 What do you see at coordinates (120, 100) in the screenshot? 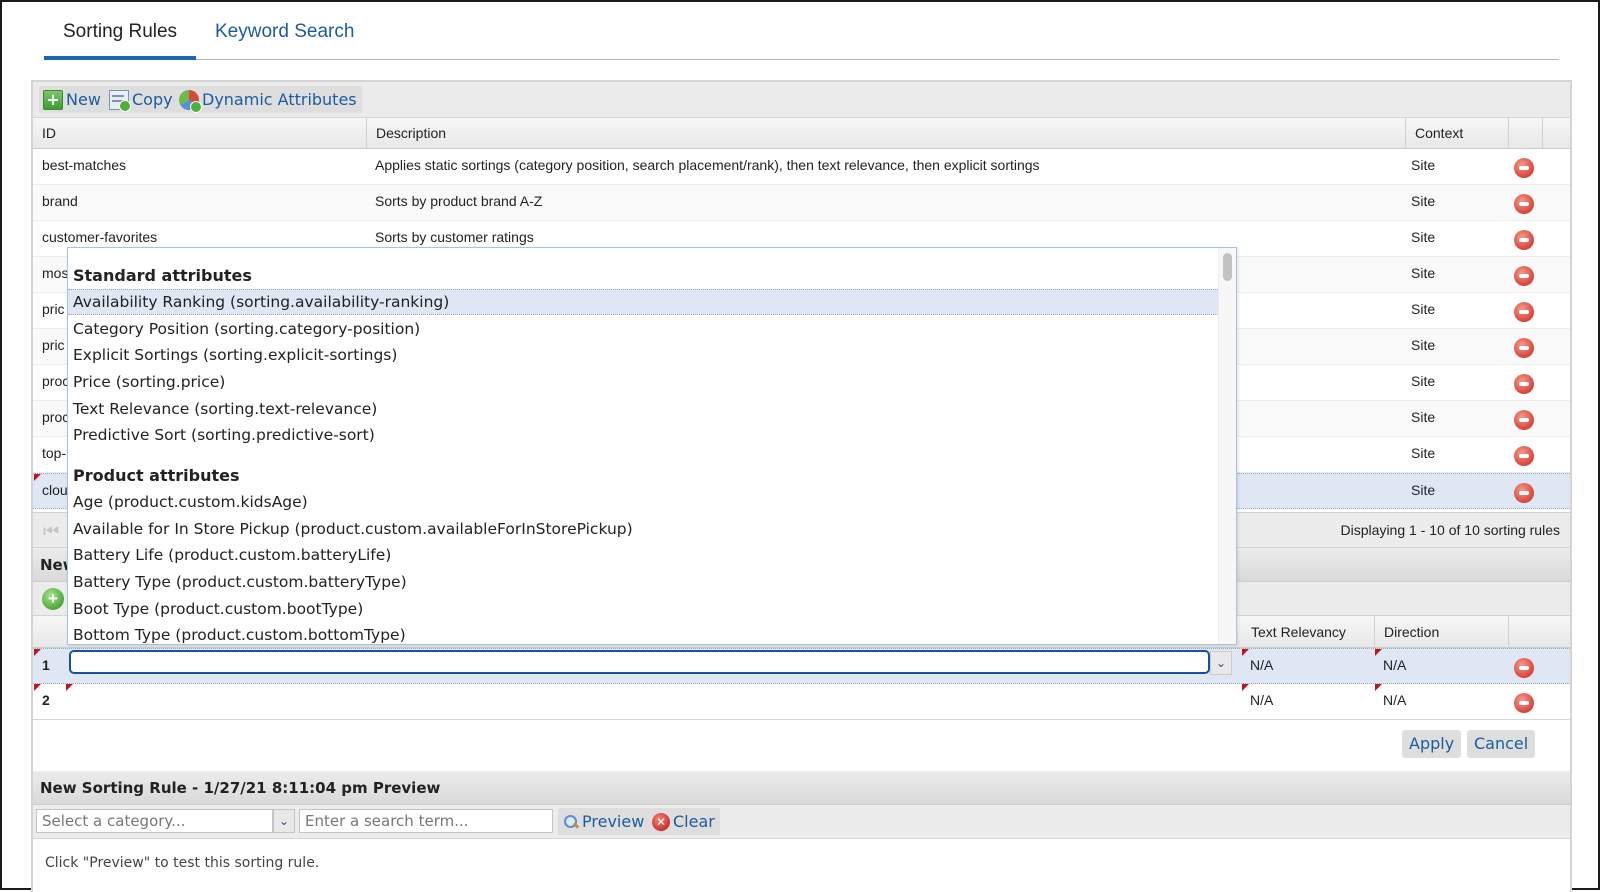
I see `copy-icon` at bounding box center [120, 100].